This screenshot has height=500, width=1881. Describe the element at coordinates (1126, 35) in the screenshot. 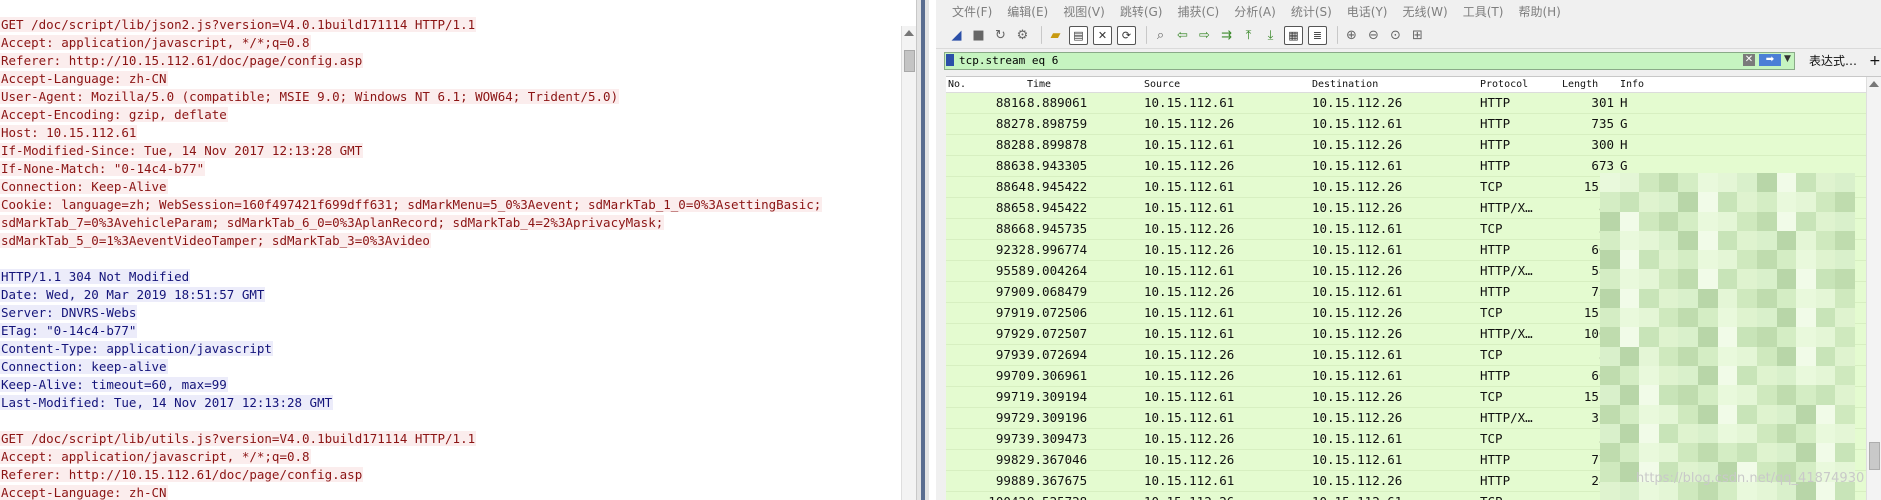

I see `reload-file-icon: ⟳` at that location.